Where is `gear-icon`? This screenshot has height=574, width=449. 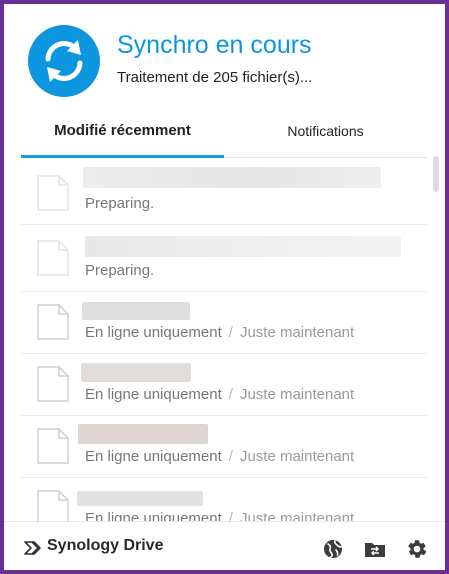 gear-icon is located at coordinates (417, 549).